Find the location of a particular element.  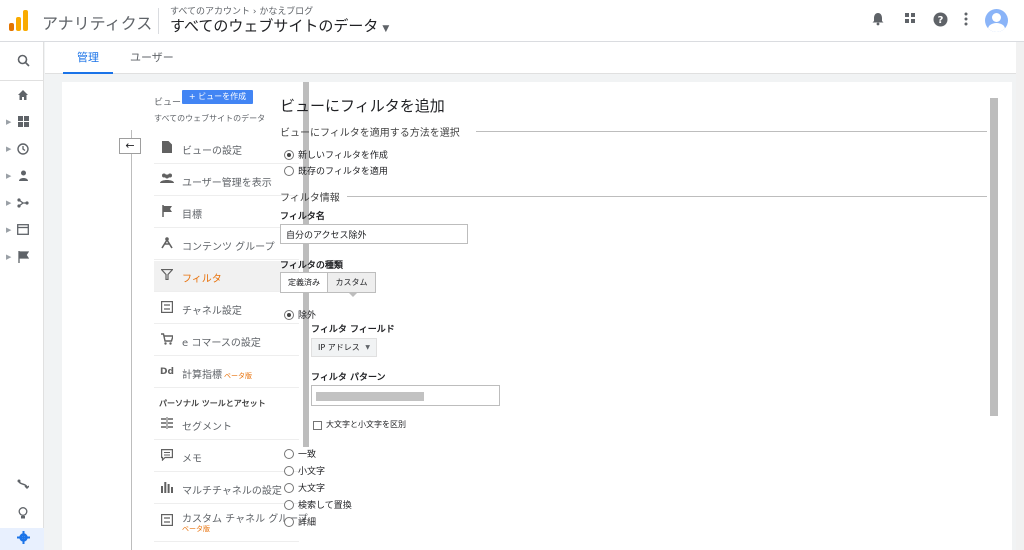

nav-item-segments: セグメント is located at coordinates (226, 424).